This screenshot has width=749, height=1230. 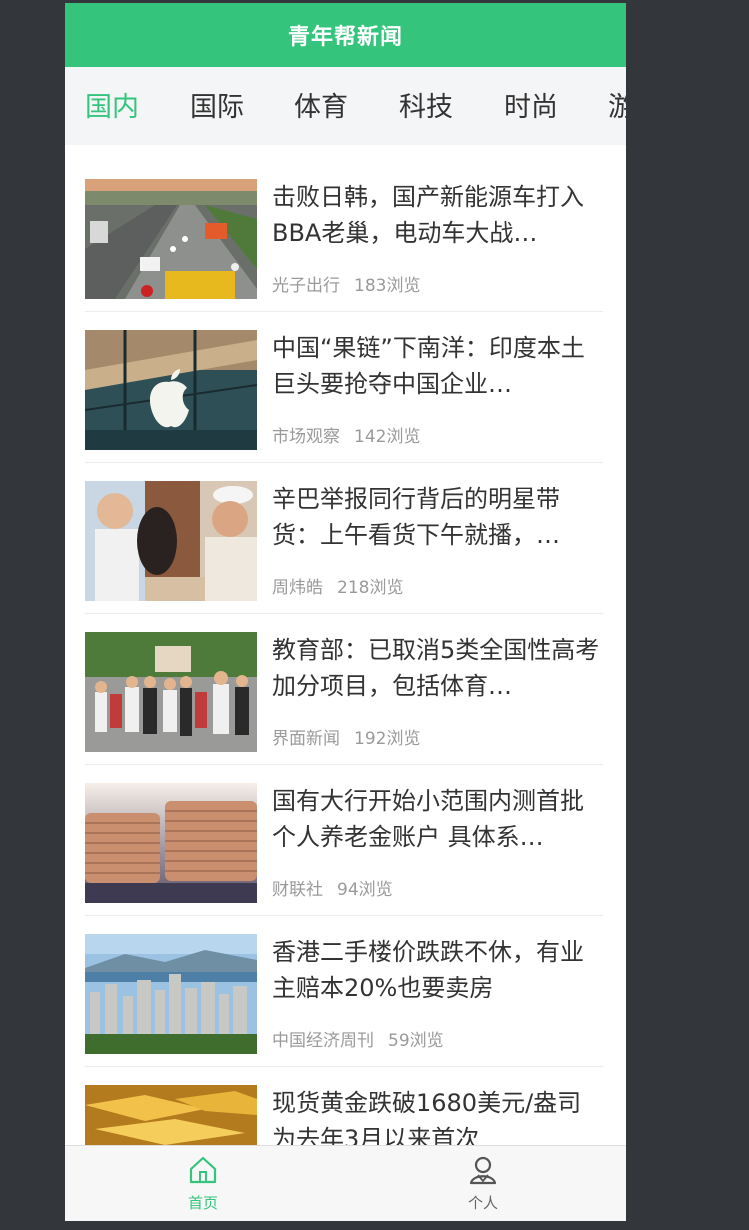 What do you see at coordinates (297, 588) in the screenshot?
I see `news-source: 周炜皓` at bounding box center [297, 588].